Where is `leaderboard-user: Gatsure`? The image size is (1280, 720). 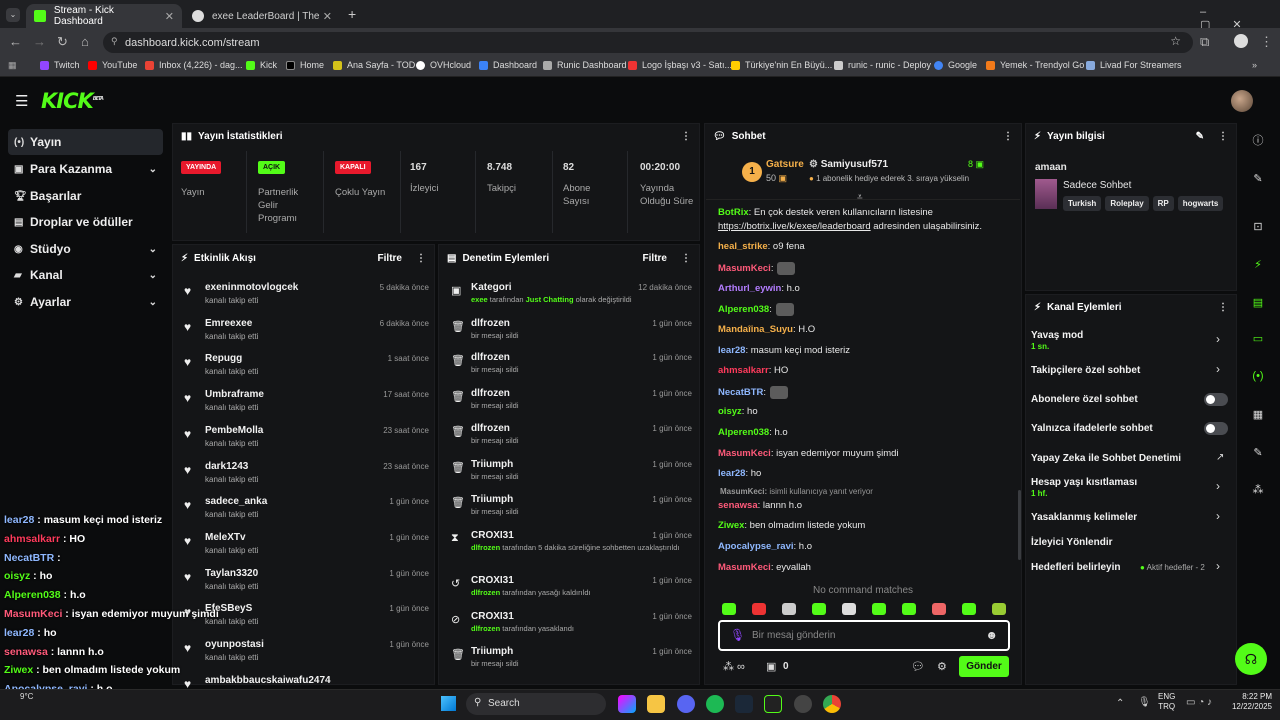 leaderboard-user: Gatsure is located at coordinates (785, 164).